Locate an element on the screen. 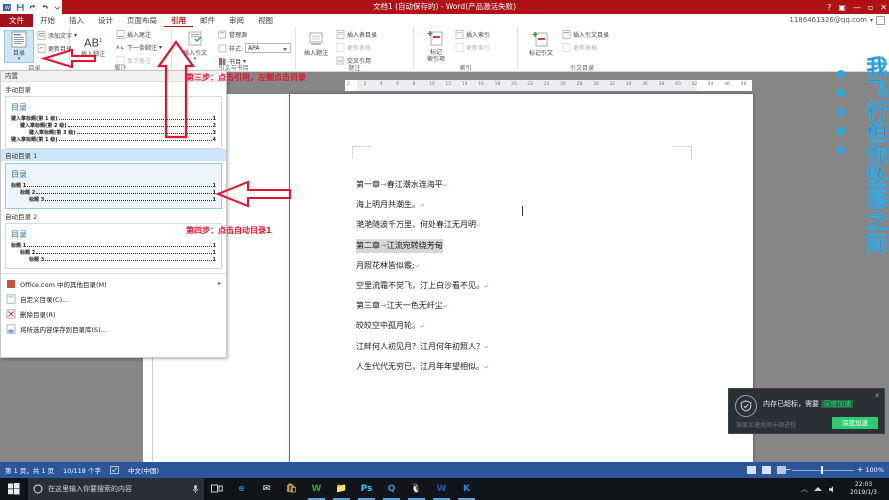 Image resolution: width=889 pixels, height=500 pixels. tab-邮件: 邮件 is located at coordinates (207, 20).